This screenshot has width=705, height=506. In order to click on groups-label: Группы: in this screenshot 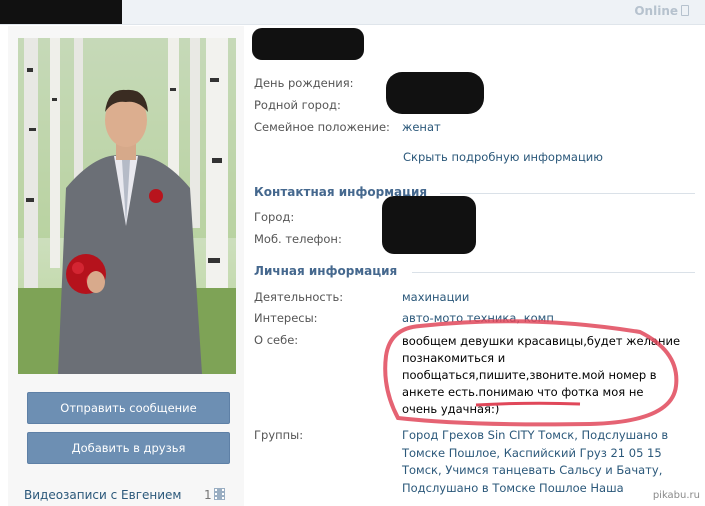, I will do `click(279, 435)`.